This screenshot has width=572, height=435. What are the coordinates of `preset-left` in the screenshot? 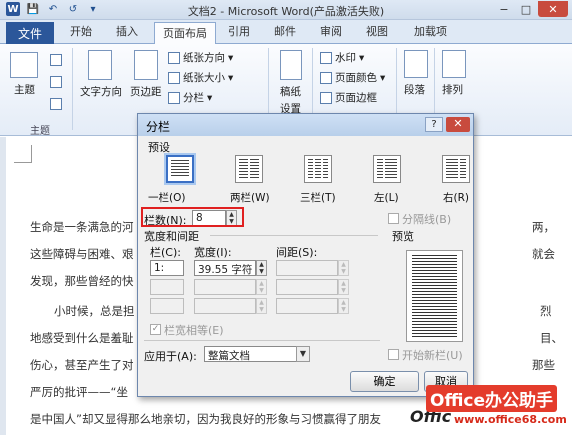 It's located at (387, 169).